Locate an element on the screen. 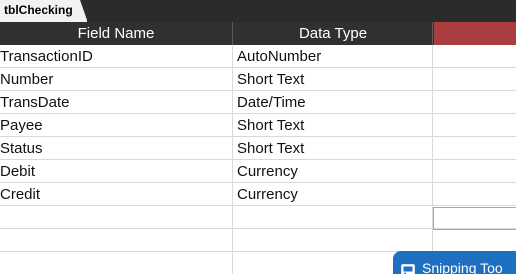 This screenshot has height=274, width=516. tab-tblchecking: tblChecking is located at coordinates (43, 10).